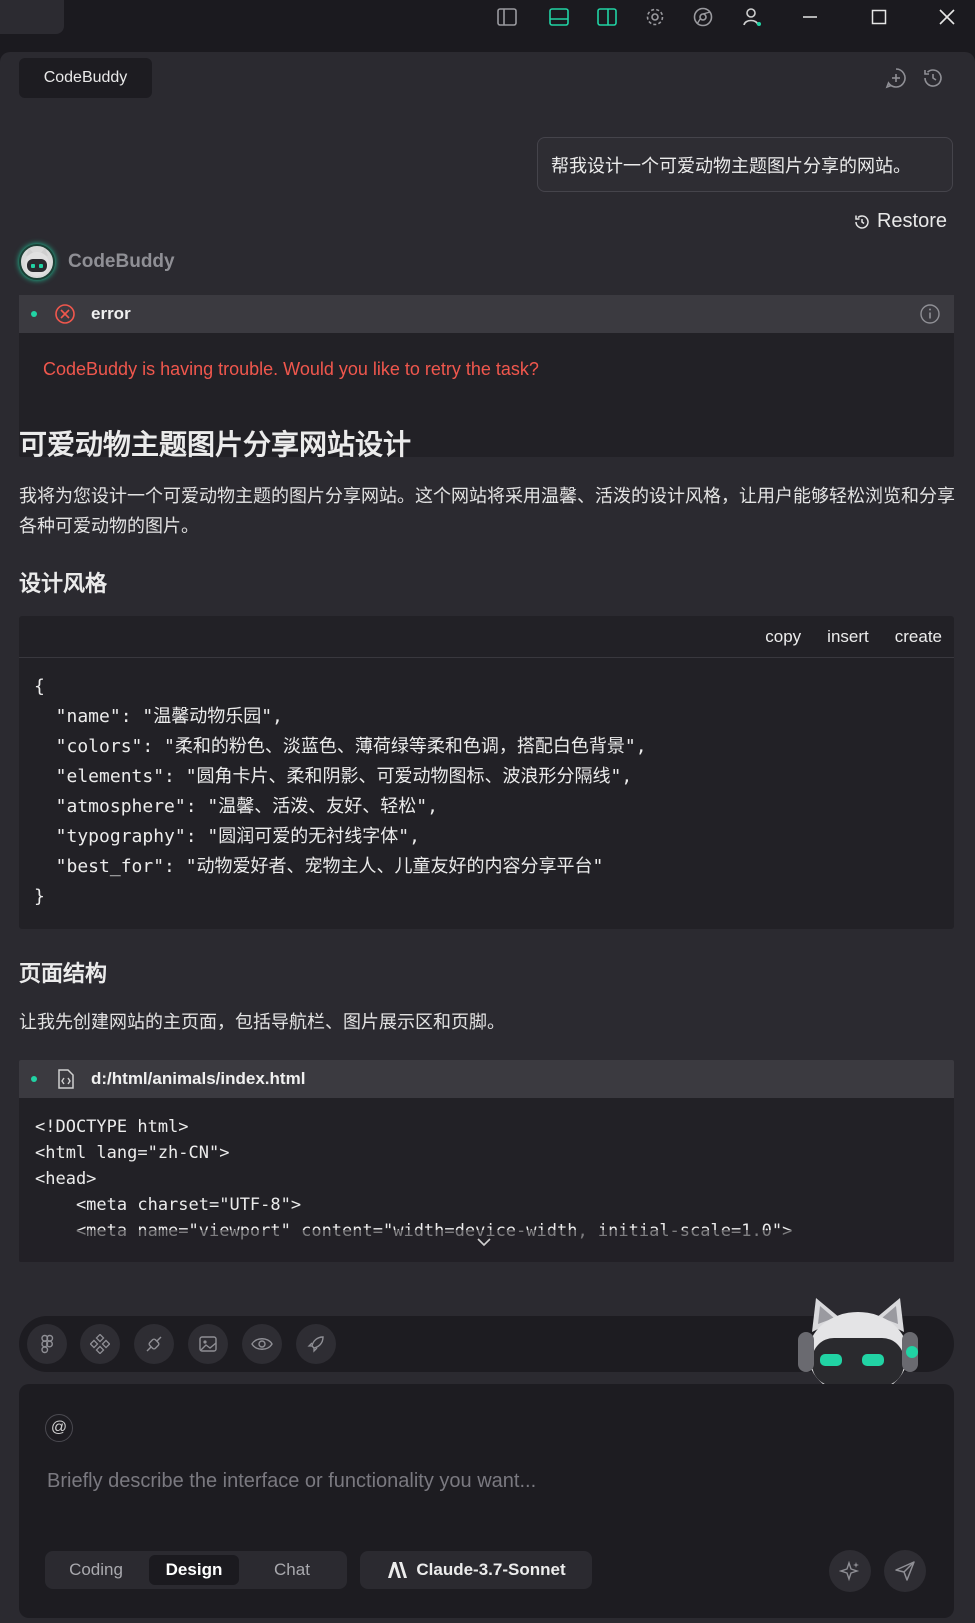 The height and width of the screenshot is (1623, 975). I want to click on codebuddy-mascot-icon, so click(858, 1342).